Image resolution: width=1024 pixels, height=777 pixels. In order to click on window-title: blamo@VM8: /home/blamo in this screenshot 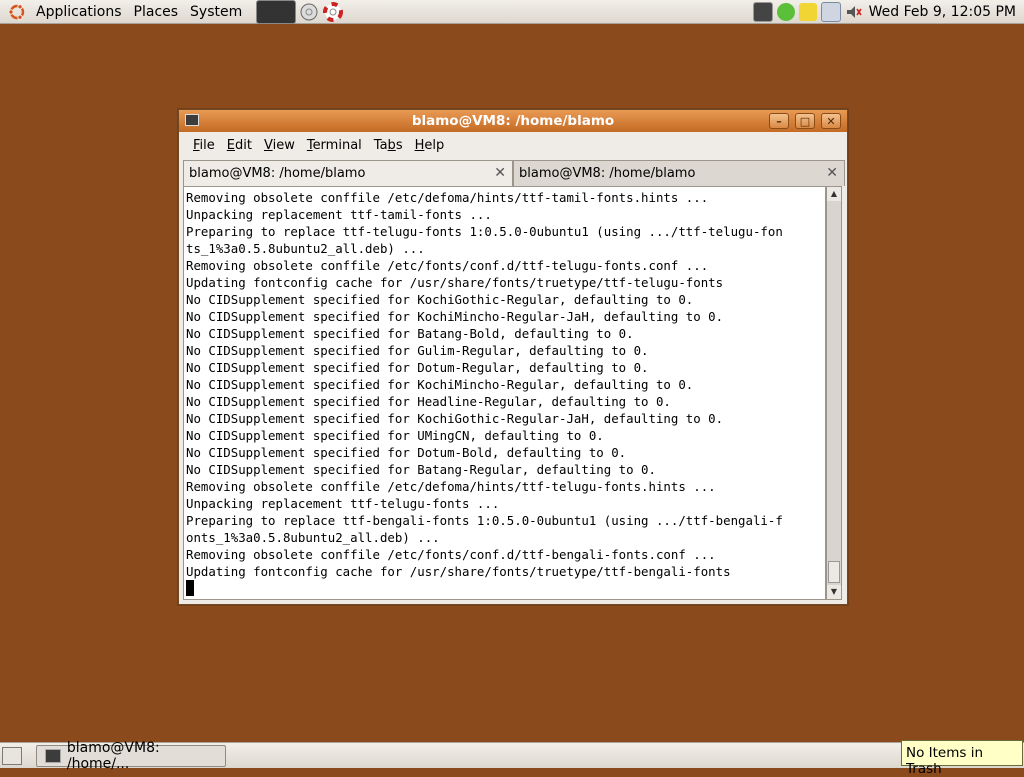, I will do `click(513, 121)`.